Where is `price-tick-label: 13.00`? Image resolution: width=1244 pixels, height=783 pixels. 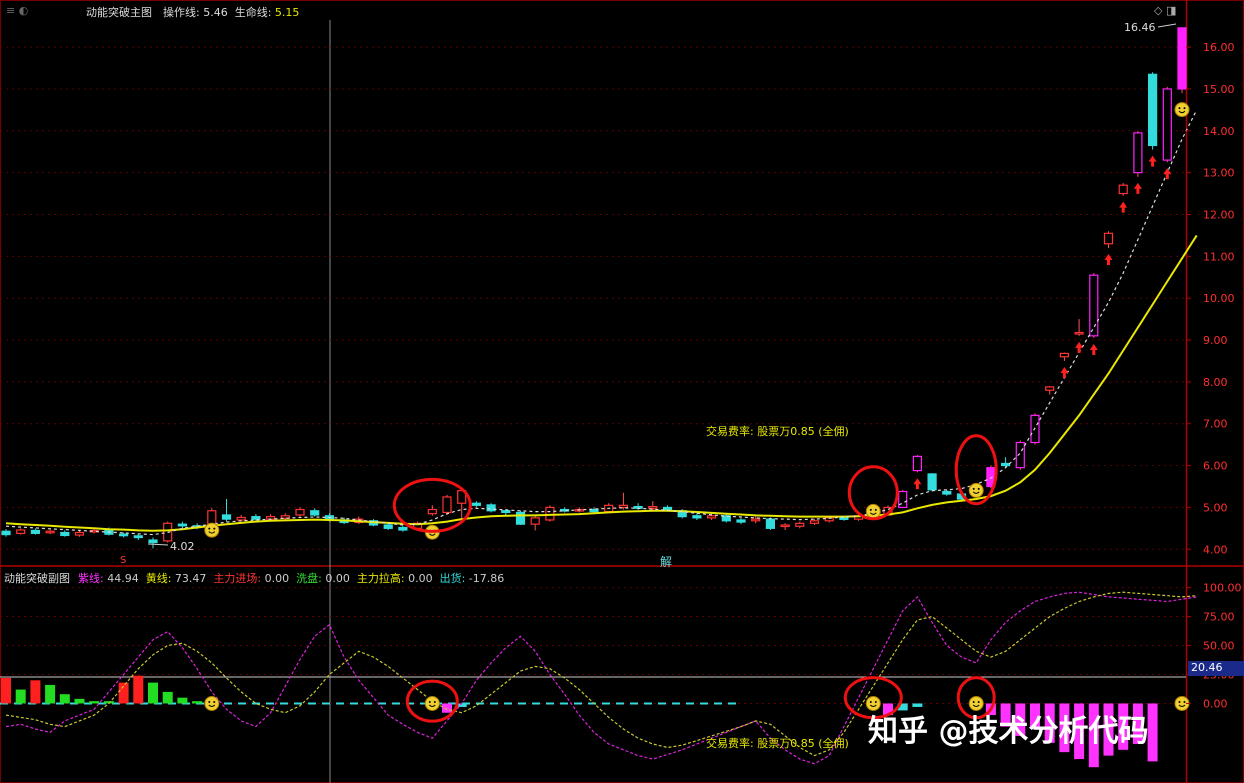
price-tick-label: 13.00 is located at coordinates (1219, 173).